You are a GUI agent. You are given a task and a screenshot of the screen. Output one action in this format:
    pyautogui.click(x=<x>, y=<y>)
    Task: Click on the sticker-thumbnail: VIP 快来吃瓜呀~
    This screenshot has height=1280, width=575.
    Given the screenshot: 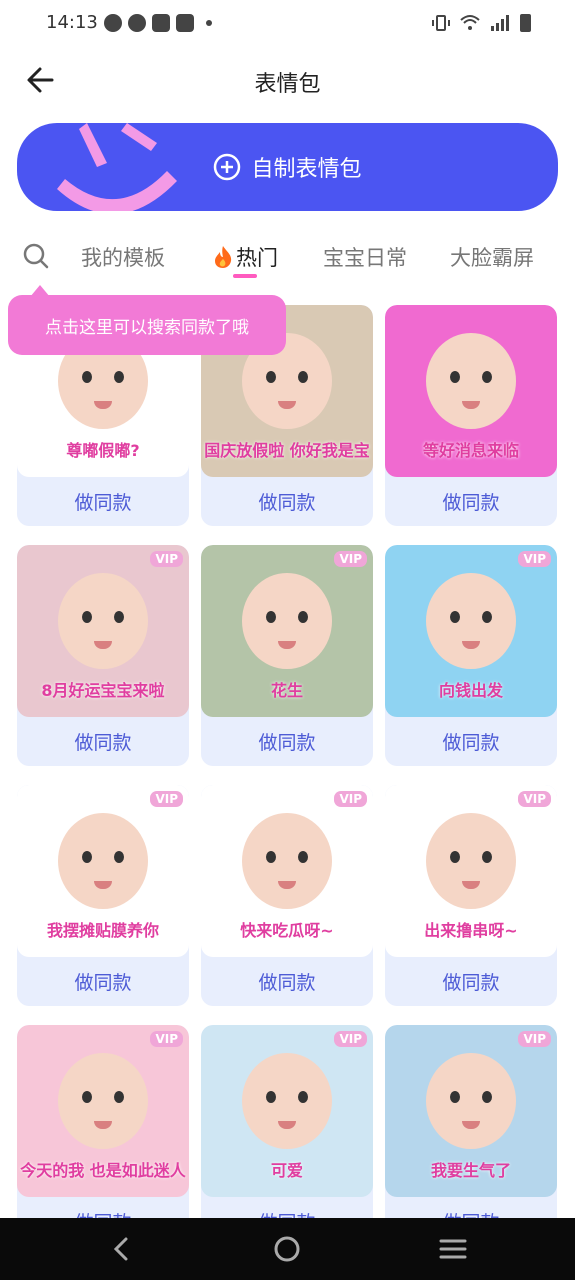 What is the action you would take?
    pyautogui.click(x=287, y=871)
    